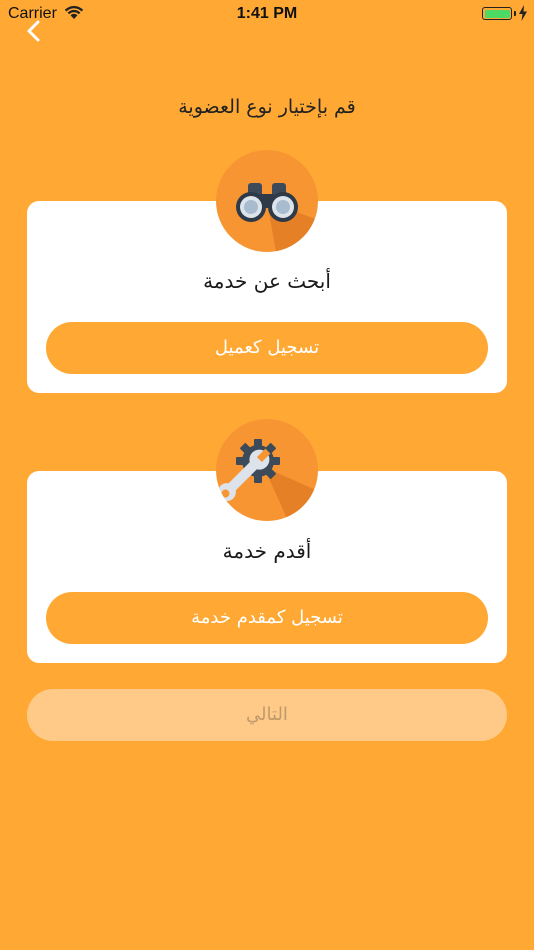  I want to click on charging-bolt-icon, so click(523, 13).